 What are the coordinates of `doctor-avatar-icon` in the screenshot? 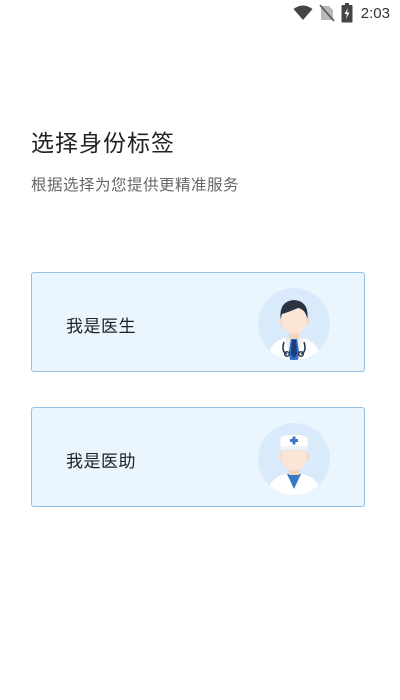 It's located at (294, 324).